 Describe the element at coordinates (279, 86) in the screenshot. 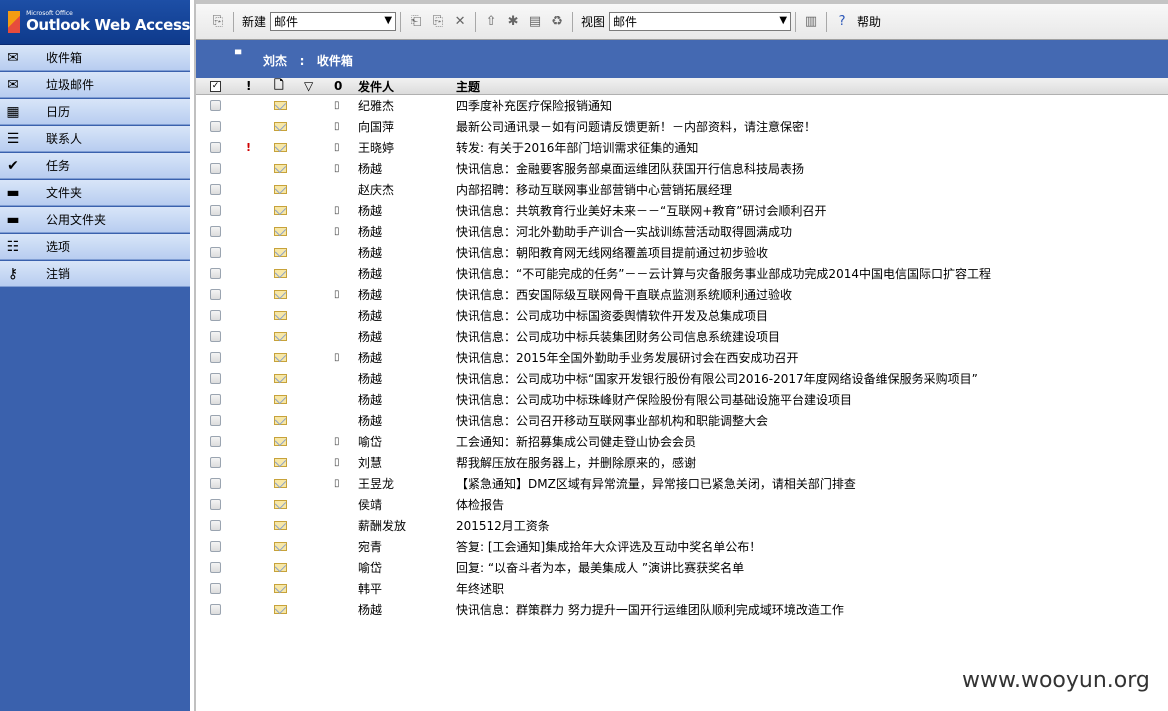

I see `item-type-column-icon: 🗋` at that location.